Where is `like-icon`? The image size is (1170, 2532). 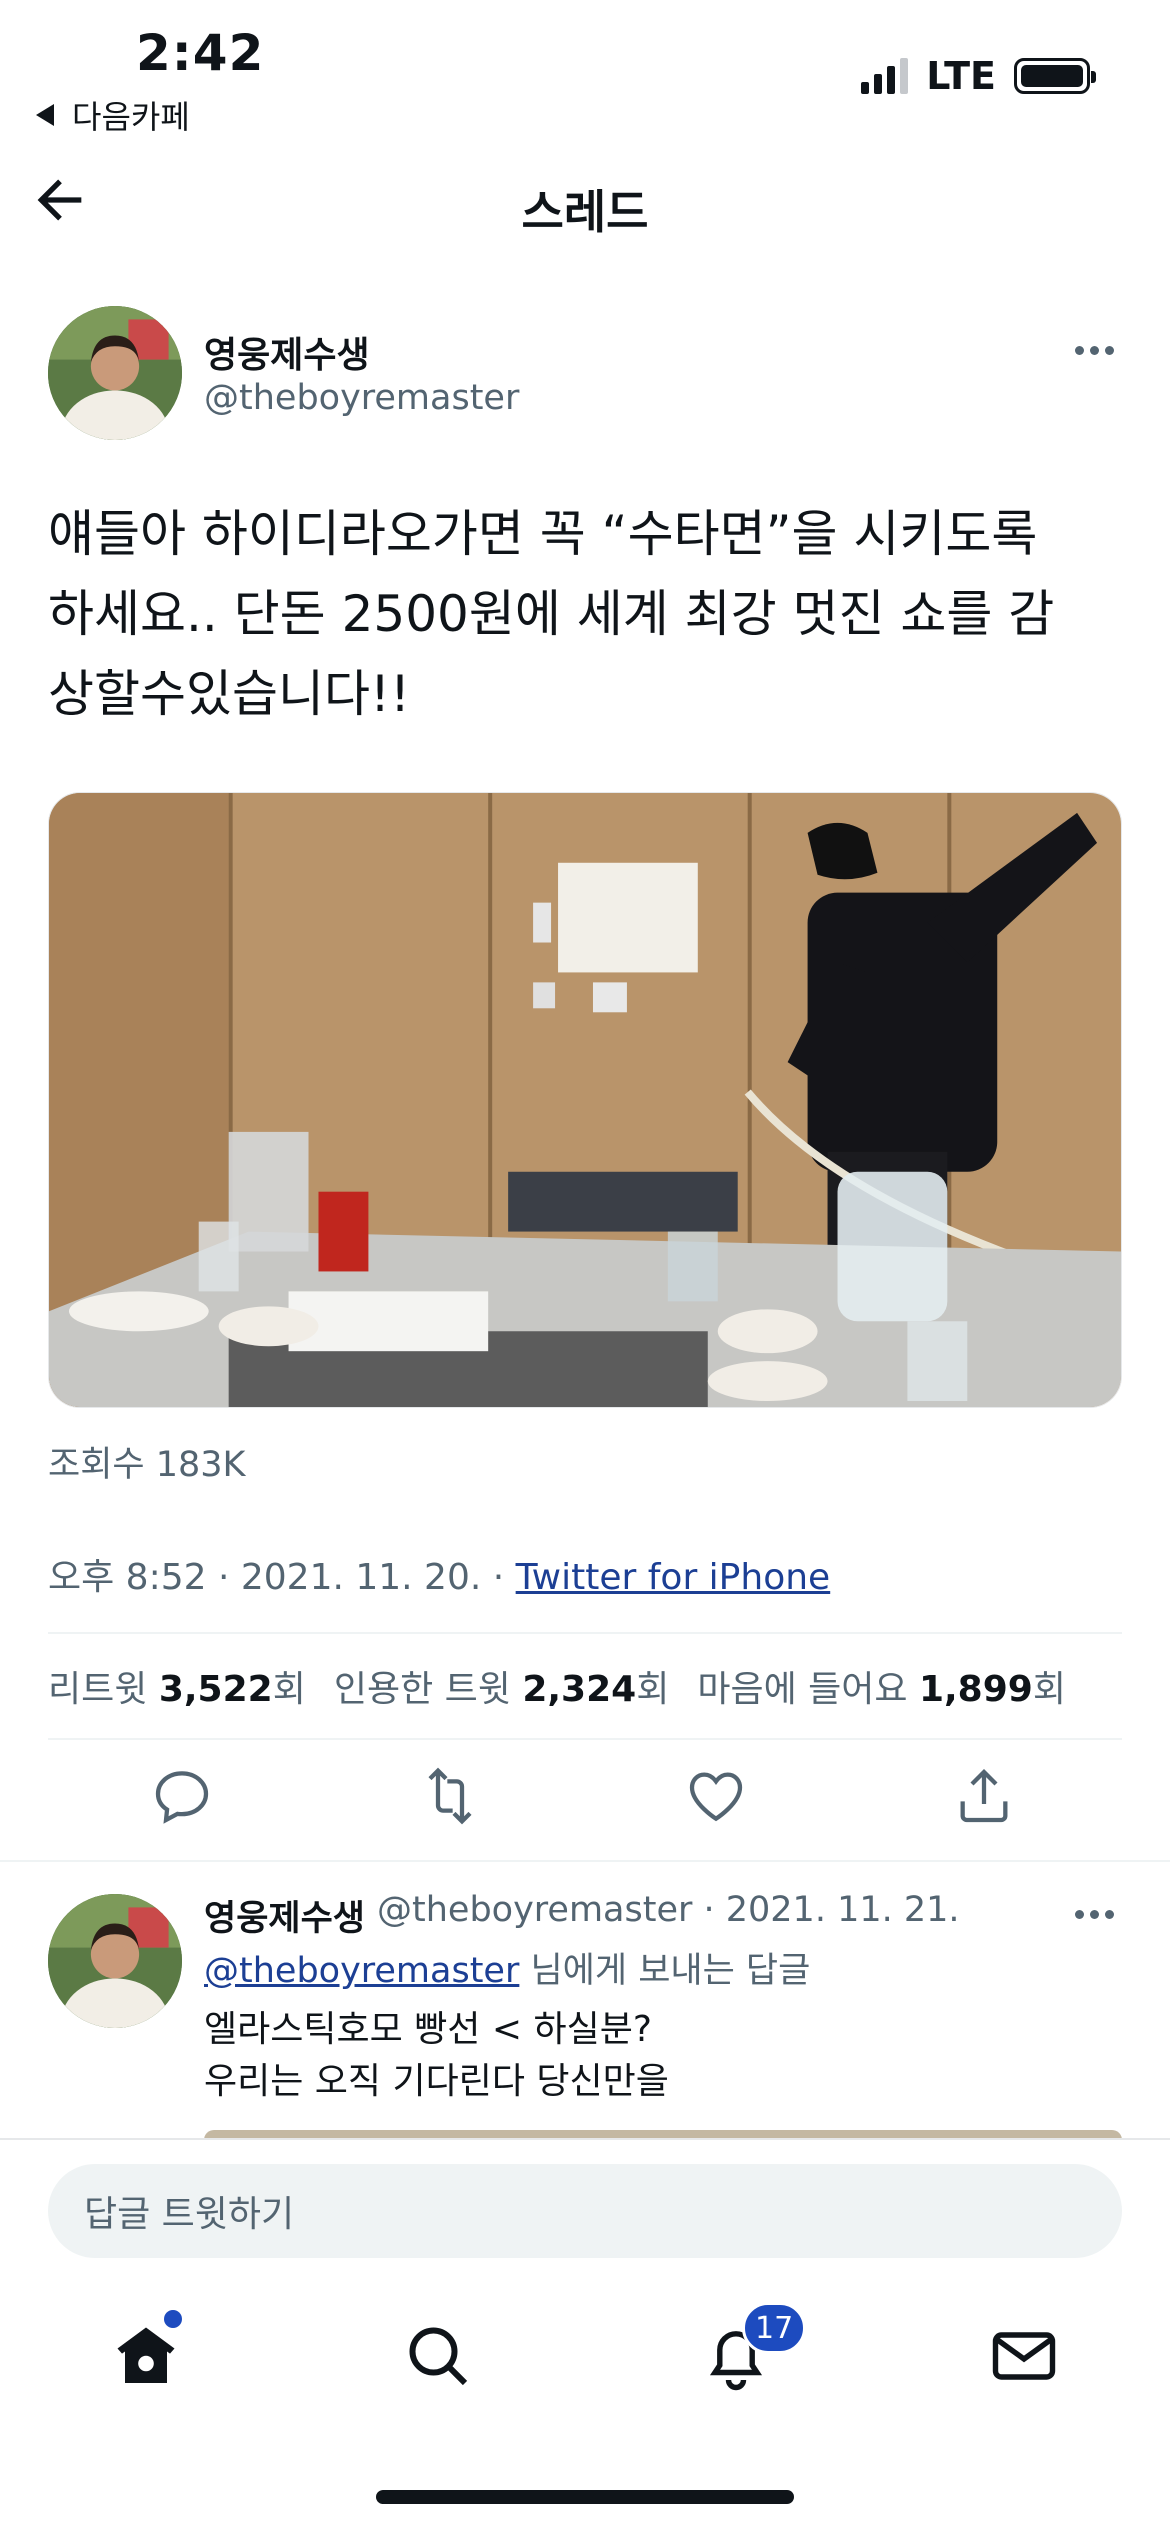 like-icon is located at coordinates (716, 1796).